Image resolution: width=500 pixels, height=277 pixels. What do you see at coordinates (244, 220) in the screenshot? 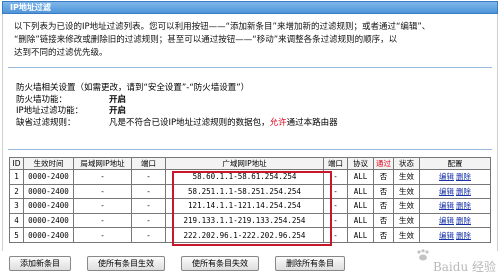
I see `cell-wan-ip: 219.133.1.1-219.133.254.254` at bounding box center [244, 220].